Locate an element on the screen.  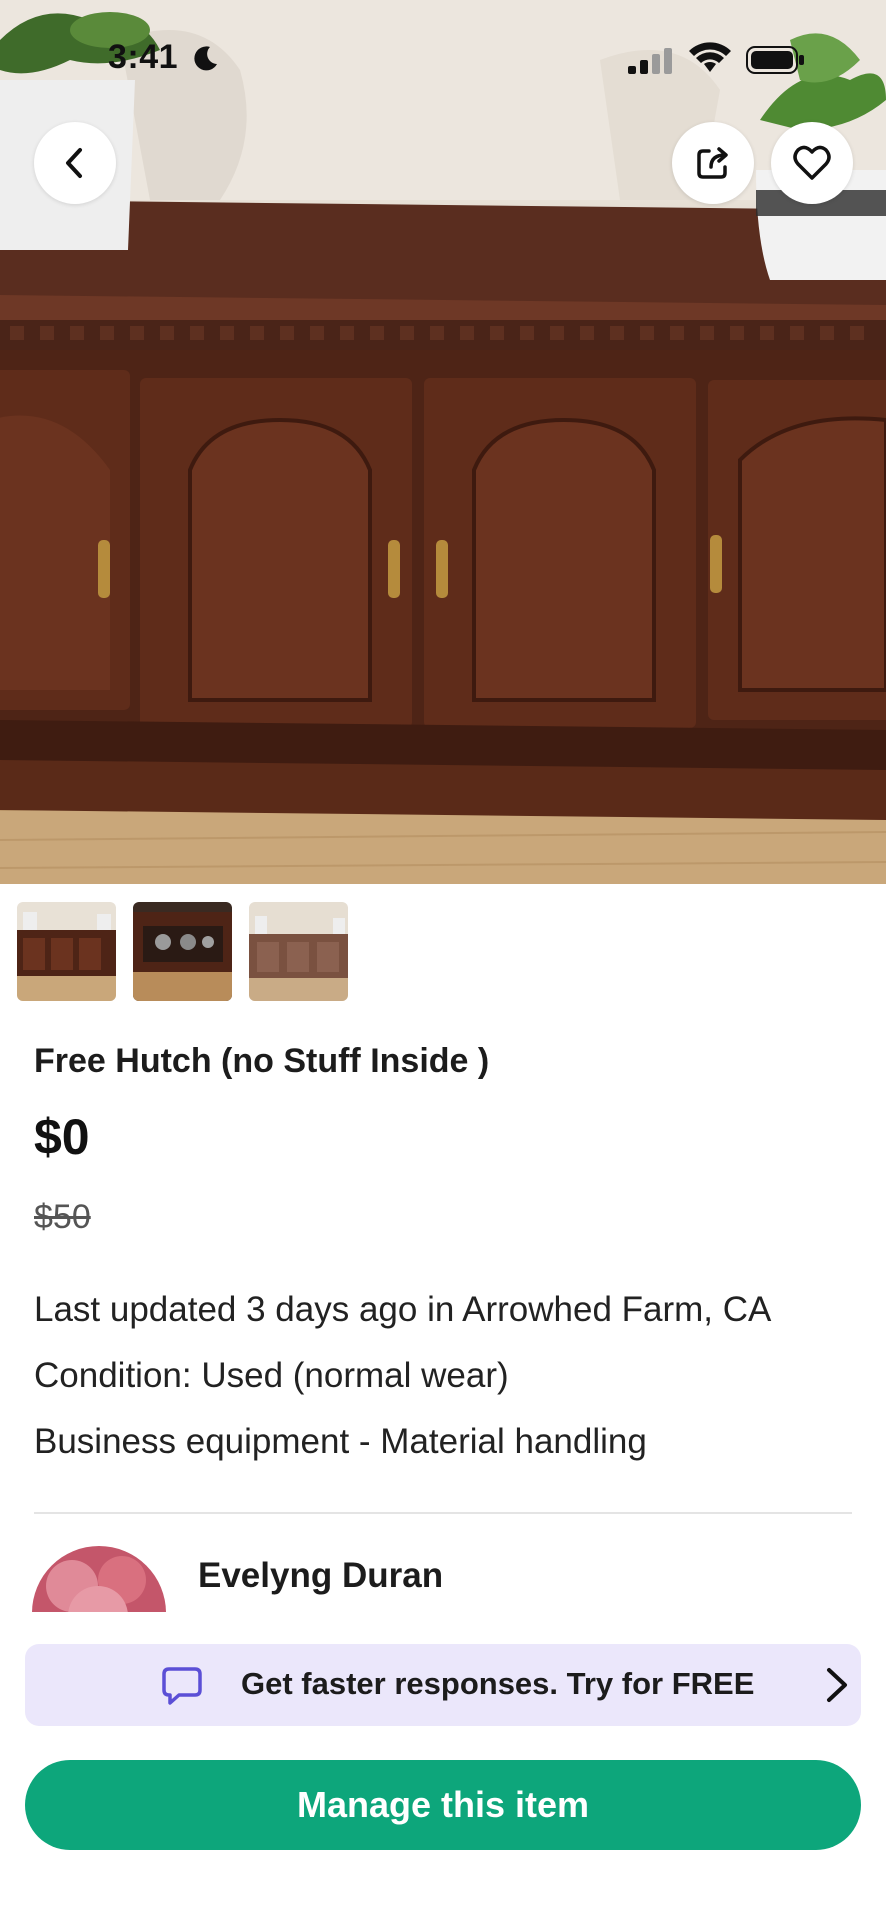
seller-row: Evelyng Duran is located at coordinates (443, 1576).